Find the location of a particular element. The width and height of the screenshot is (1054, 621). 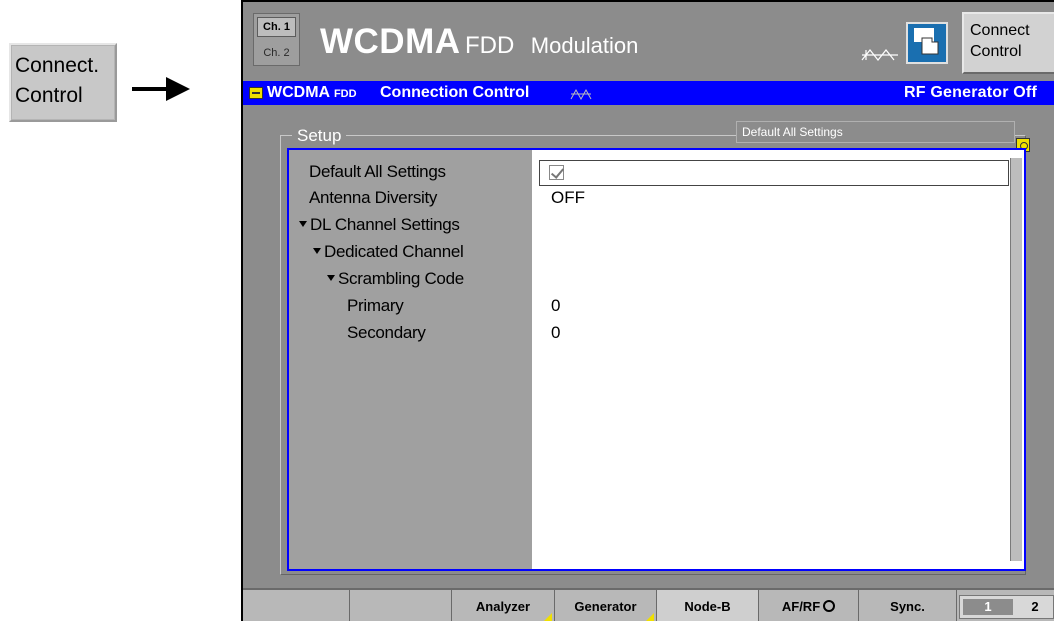

page-selector: 1 2 is located at coordinates (1006, 607).